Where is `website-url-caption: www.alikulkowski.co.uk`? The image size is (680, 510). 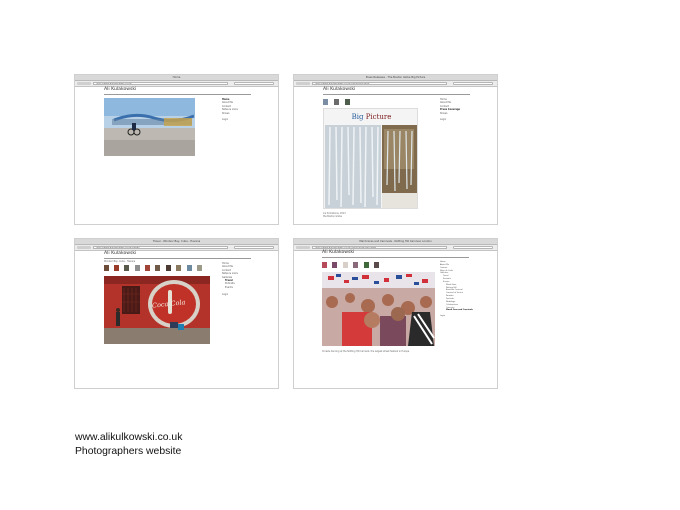 website-url-caption: www.alikulkowski.co.uk is located at coordinates (129, 437).